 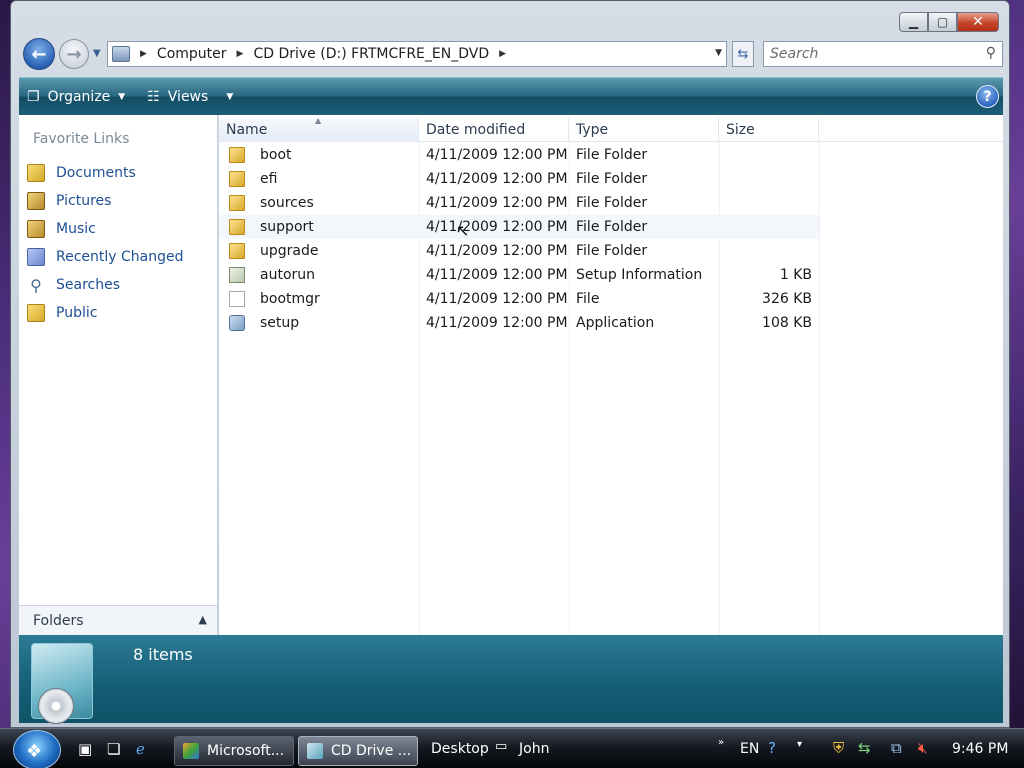 I want to click on maximize-button: ▢, so click(x=942, y=22).